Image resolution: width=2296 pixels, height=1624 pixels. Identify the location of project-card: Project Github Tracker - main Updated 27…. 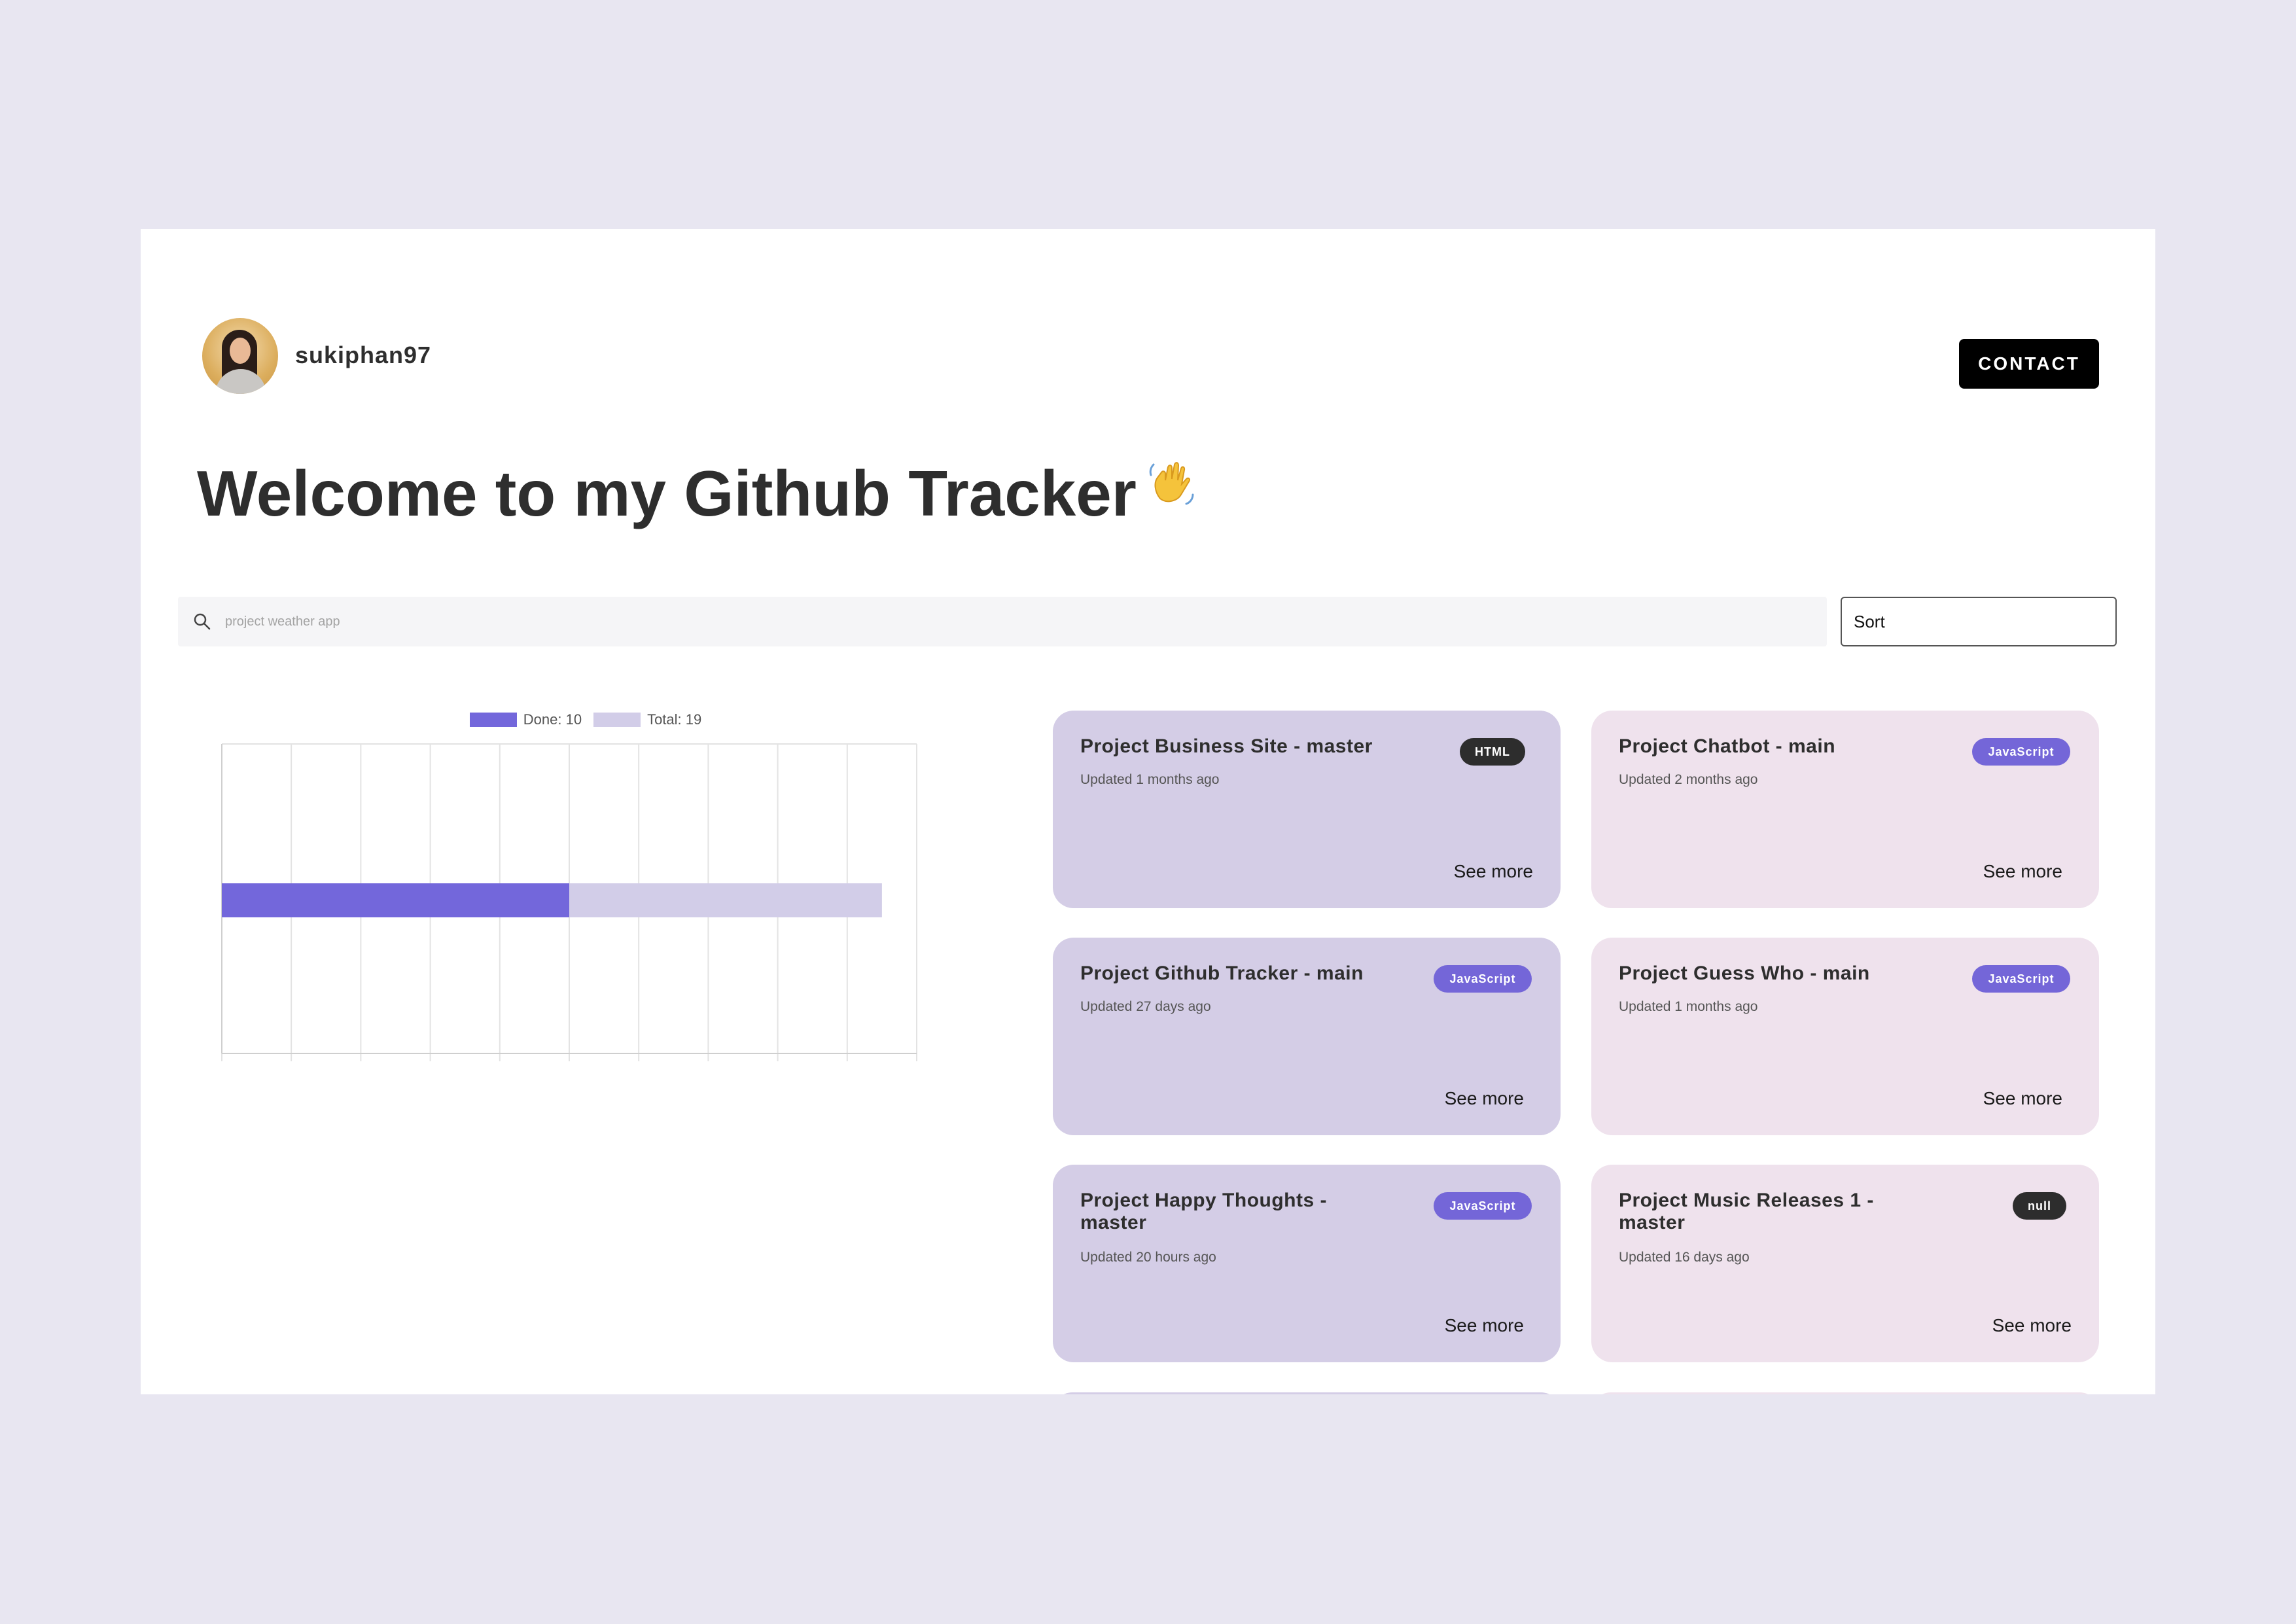
(1307, 1036).